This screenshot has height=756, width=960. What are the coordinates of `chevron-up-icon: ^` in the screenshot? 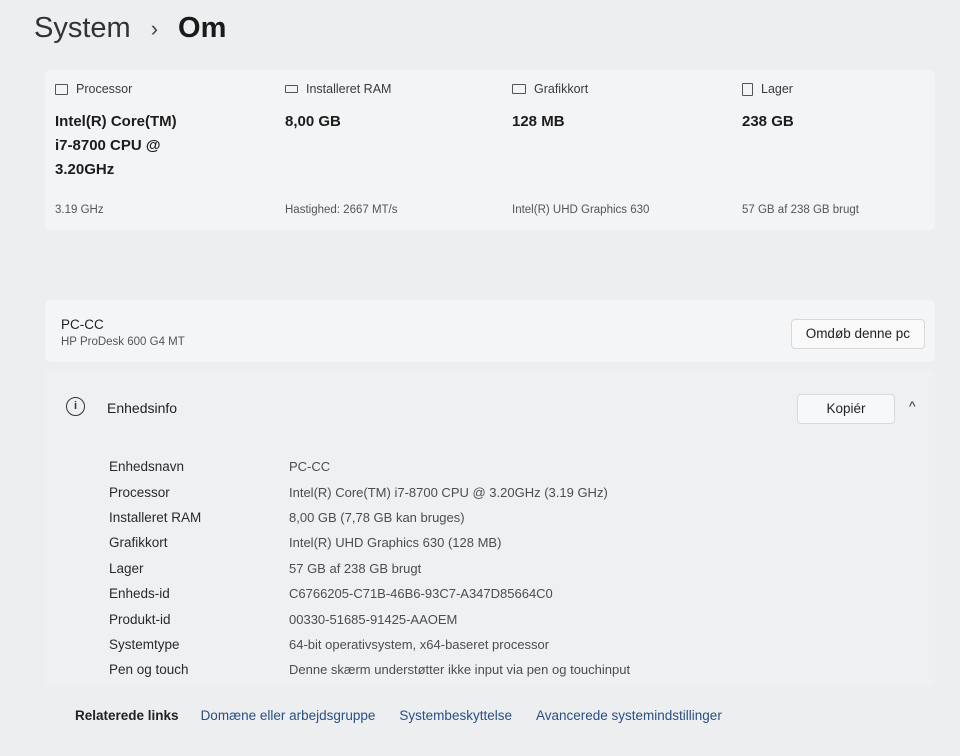 It's located at (912, 406).